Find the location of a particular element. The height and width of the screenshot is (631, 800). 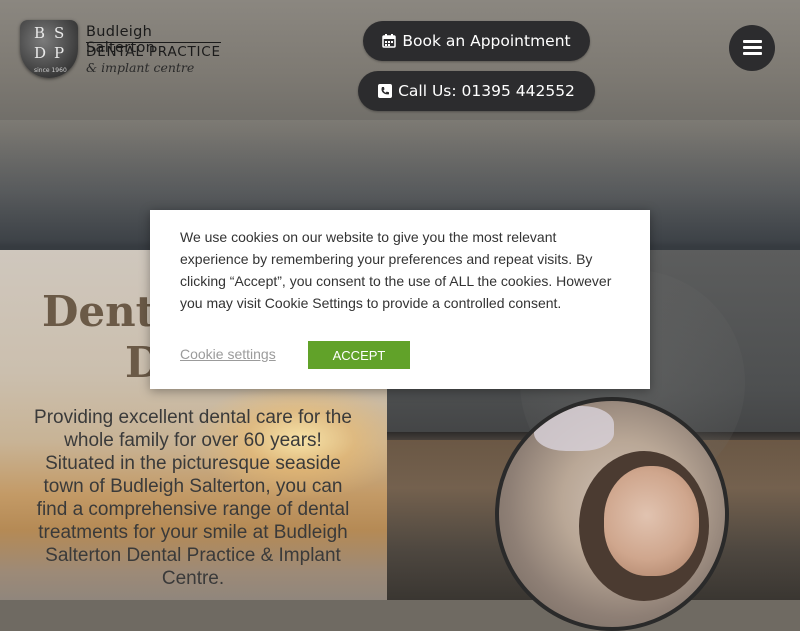

phone-icon is located at coordinates (385, 91).